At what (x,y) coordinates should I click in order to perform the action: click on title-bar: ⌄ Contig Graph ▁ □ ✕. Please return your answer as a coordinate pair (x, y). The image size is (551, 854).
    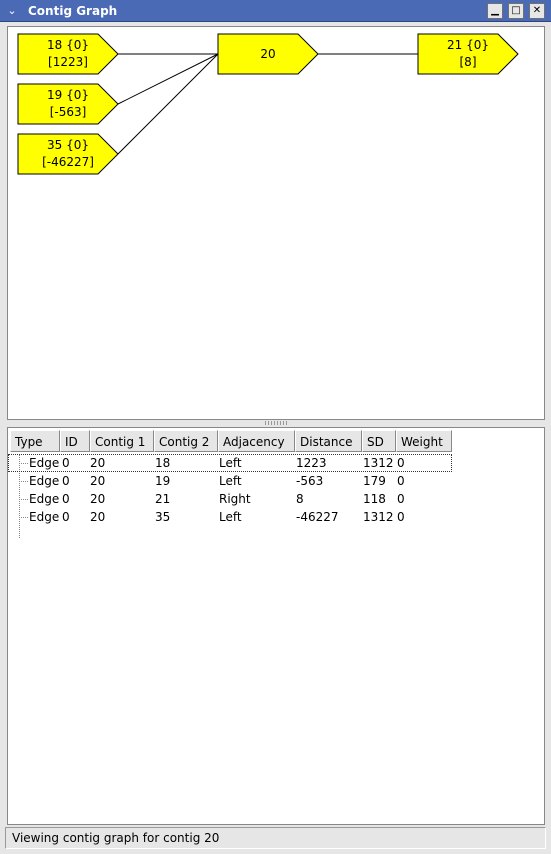
    Looking at the image, I should click on (275, 11).